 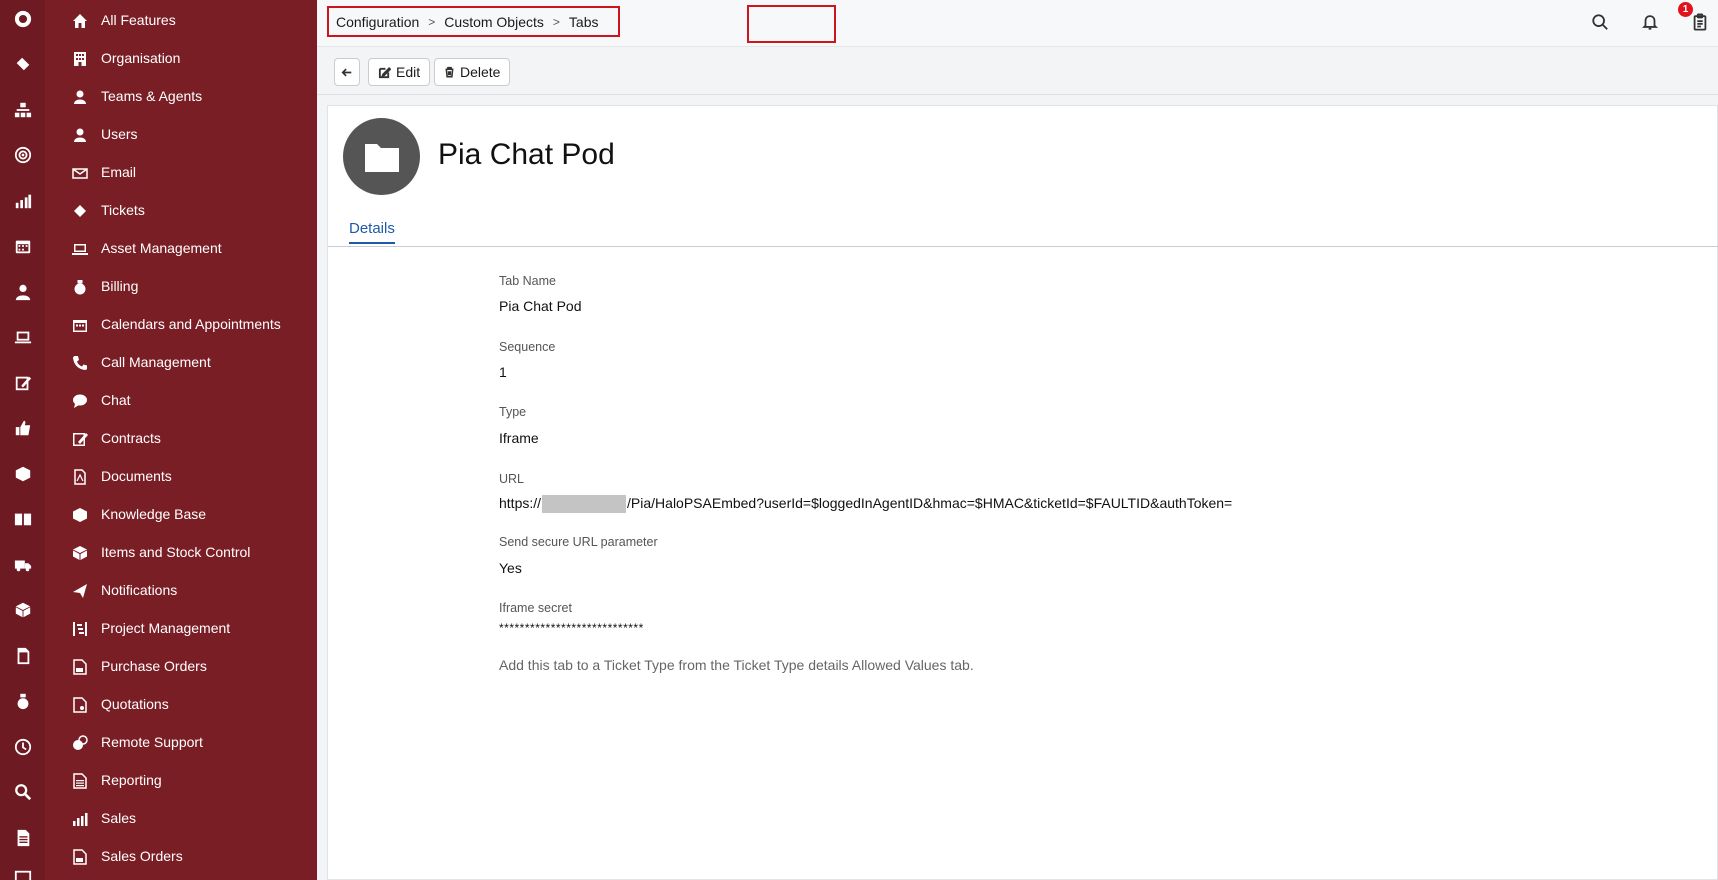 What do you see at coordinates (119, 172) in the screenshot?
I see `sidebar-item-label: Email` at bounding box center [119, 172].